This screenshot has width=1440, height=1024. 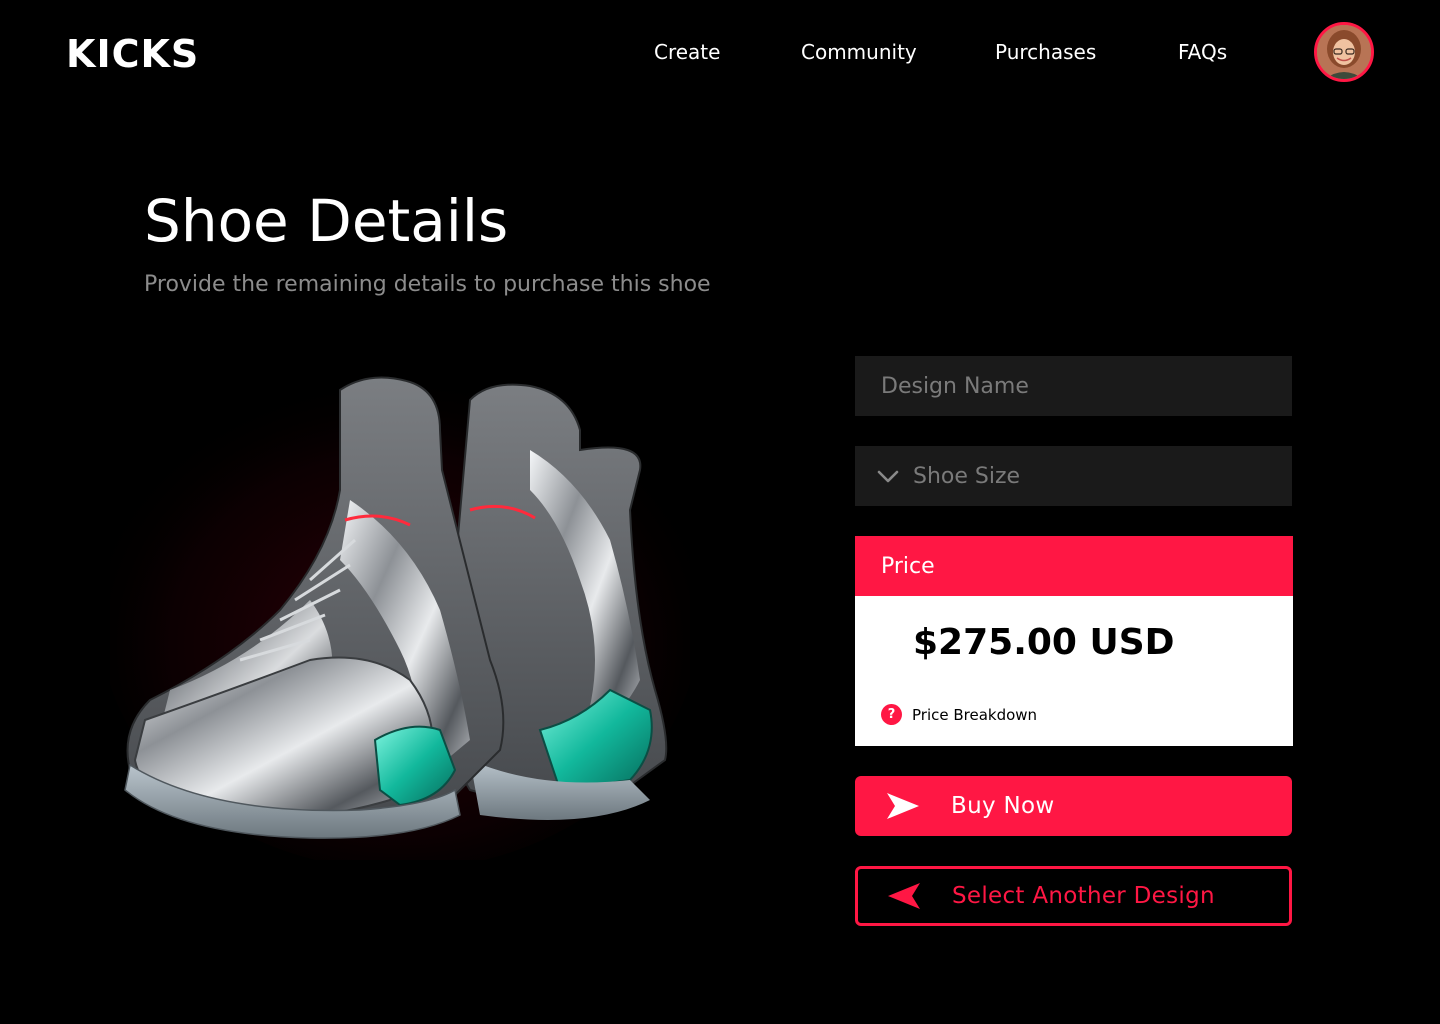 I want to click on shoe-size-select: Shoe Size, so click(x=1073, y=476).